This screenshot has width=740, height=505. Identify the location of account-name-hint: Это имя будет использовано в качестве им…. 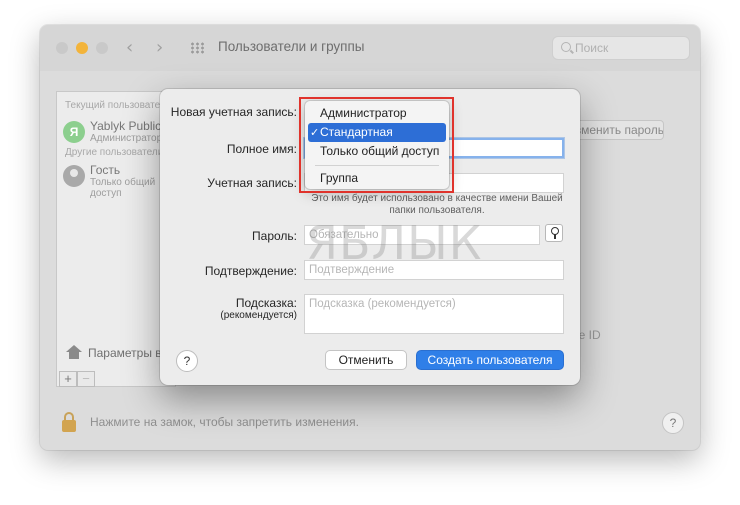
(437, 204).